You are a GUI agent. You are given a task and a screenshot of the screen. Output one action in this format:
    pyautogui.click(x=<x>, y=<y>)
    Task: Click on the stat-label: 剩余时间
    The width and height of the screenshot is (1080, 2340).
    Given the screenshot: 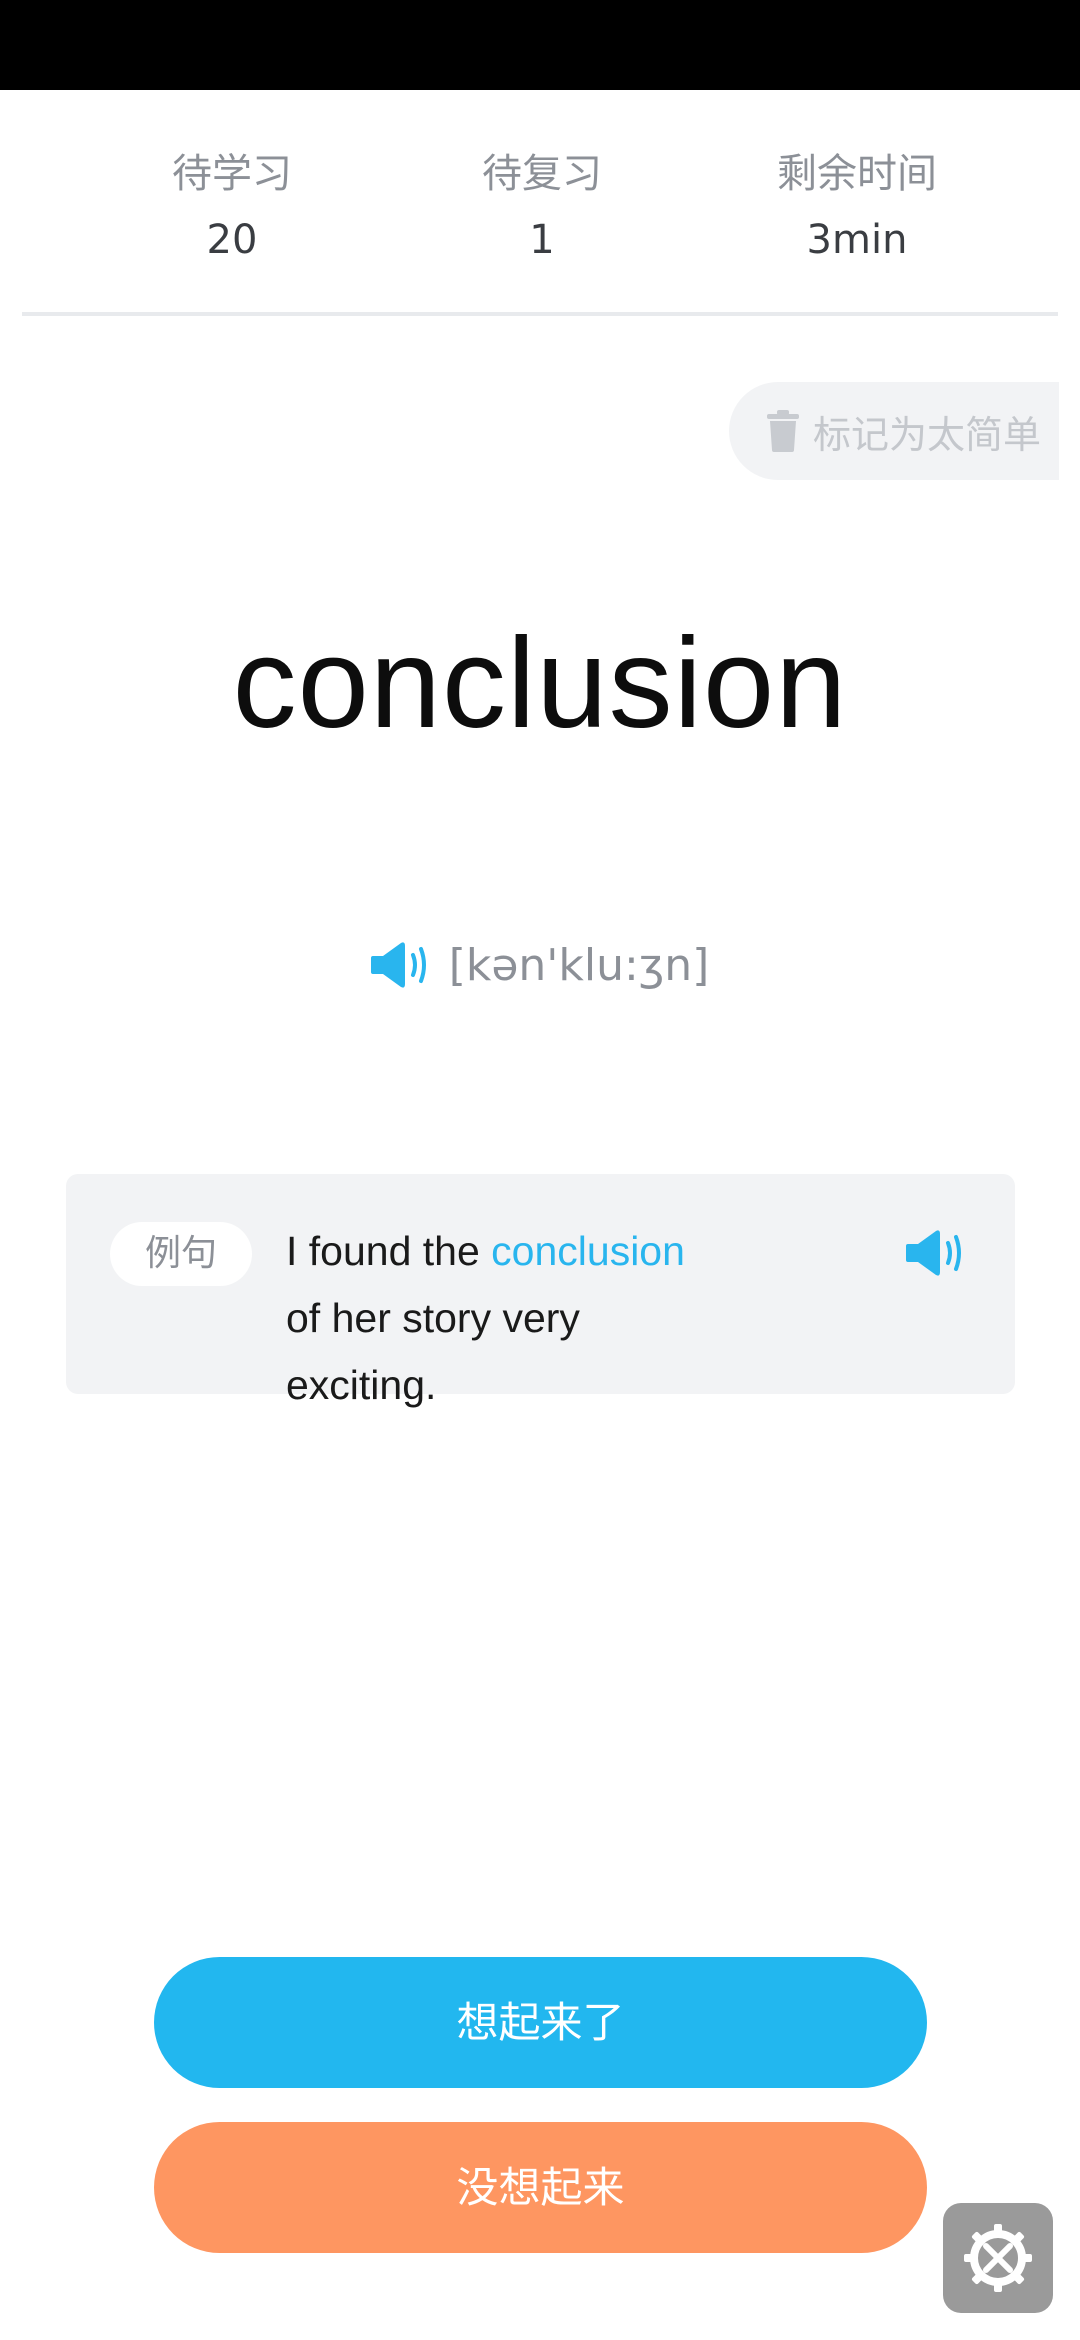 What is the action you would take?
    pyautogui.click(x=857, y=174)
    